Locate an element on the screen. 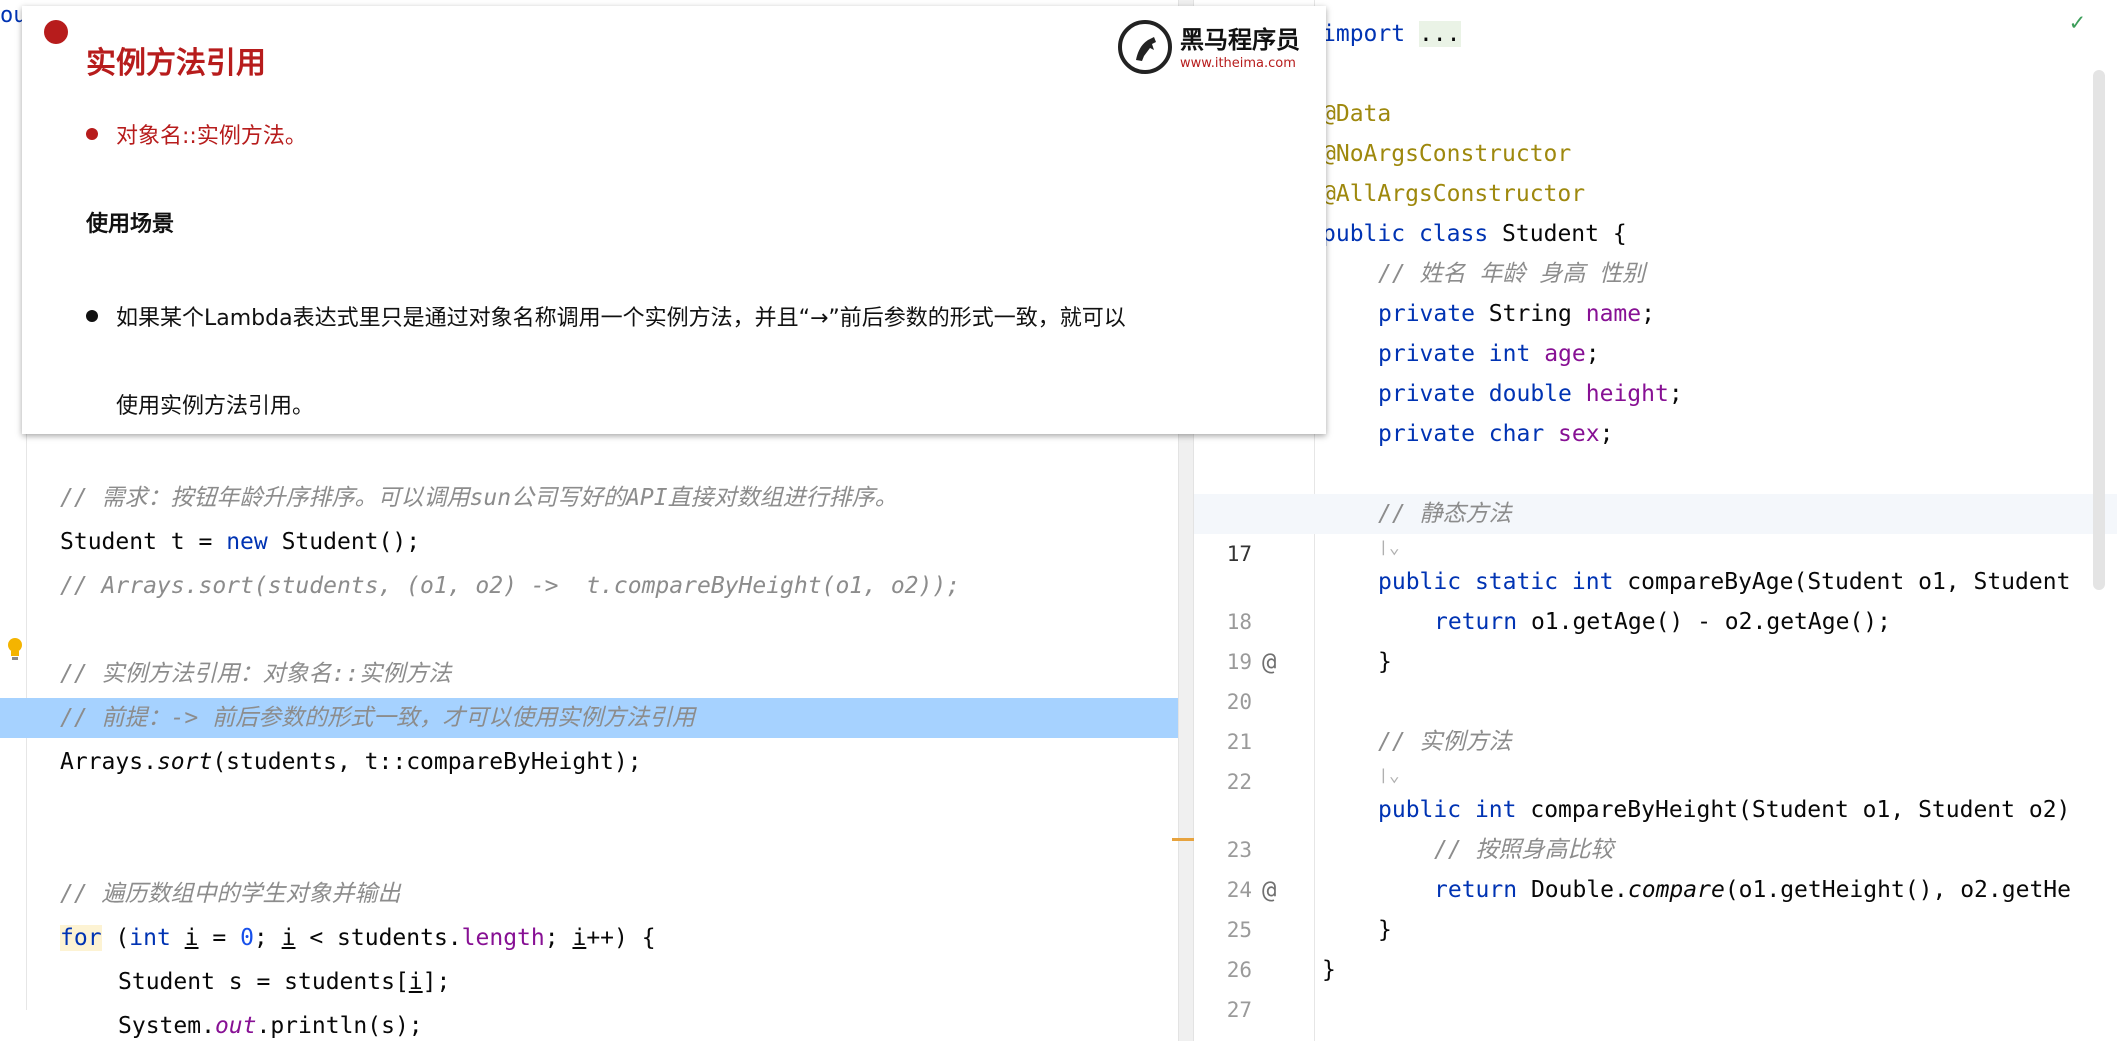 The width and height of the screenshot is (2117, 1041). code-line: 26 } is located at coordinates (1655, 946).